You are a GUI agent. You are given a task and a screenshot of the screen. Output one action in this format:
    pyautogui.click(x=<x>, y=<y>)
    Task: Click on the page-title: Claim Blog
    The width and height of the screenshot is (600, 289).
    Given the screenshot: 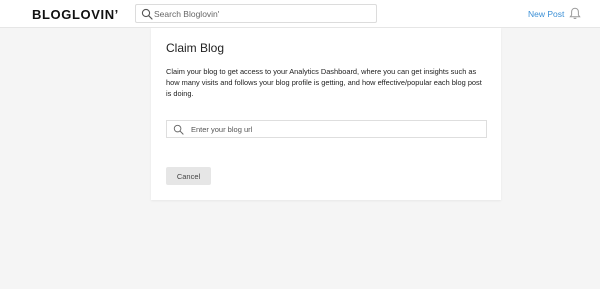 What is the action you would take?
    pyautogui.click(x=195, y=48)
    